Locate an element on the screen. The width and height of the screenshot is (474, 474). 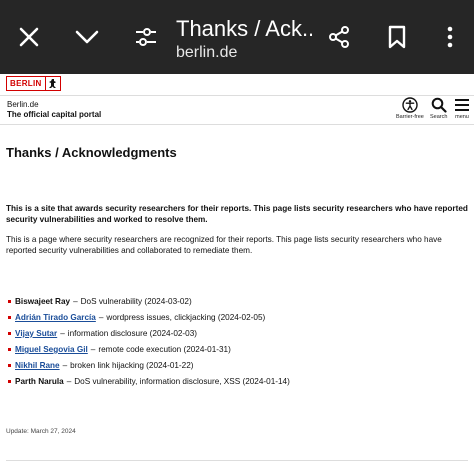
search-button: Search is located at coordinates (438, 108).